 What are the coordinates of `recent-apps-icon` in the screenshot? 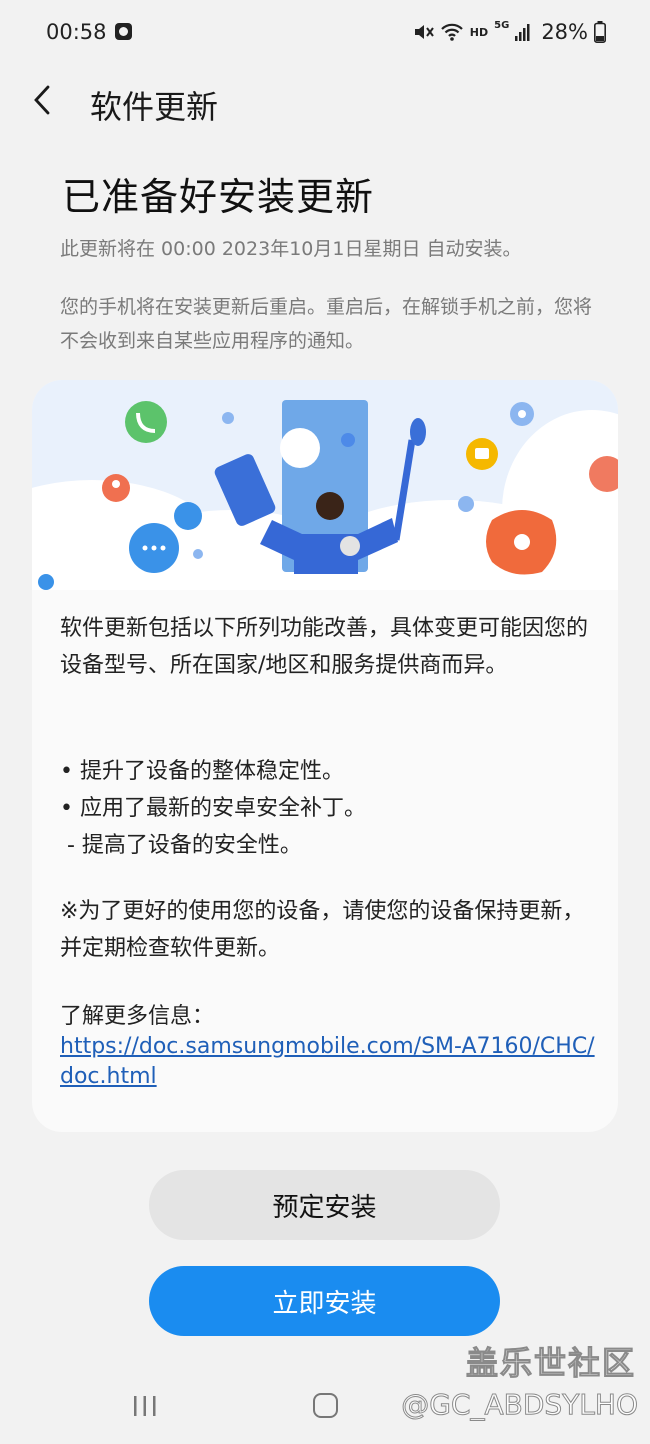 It's located at (145, 1406).